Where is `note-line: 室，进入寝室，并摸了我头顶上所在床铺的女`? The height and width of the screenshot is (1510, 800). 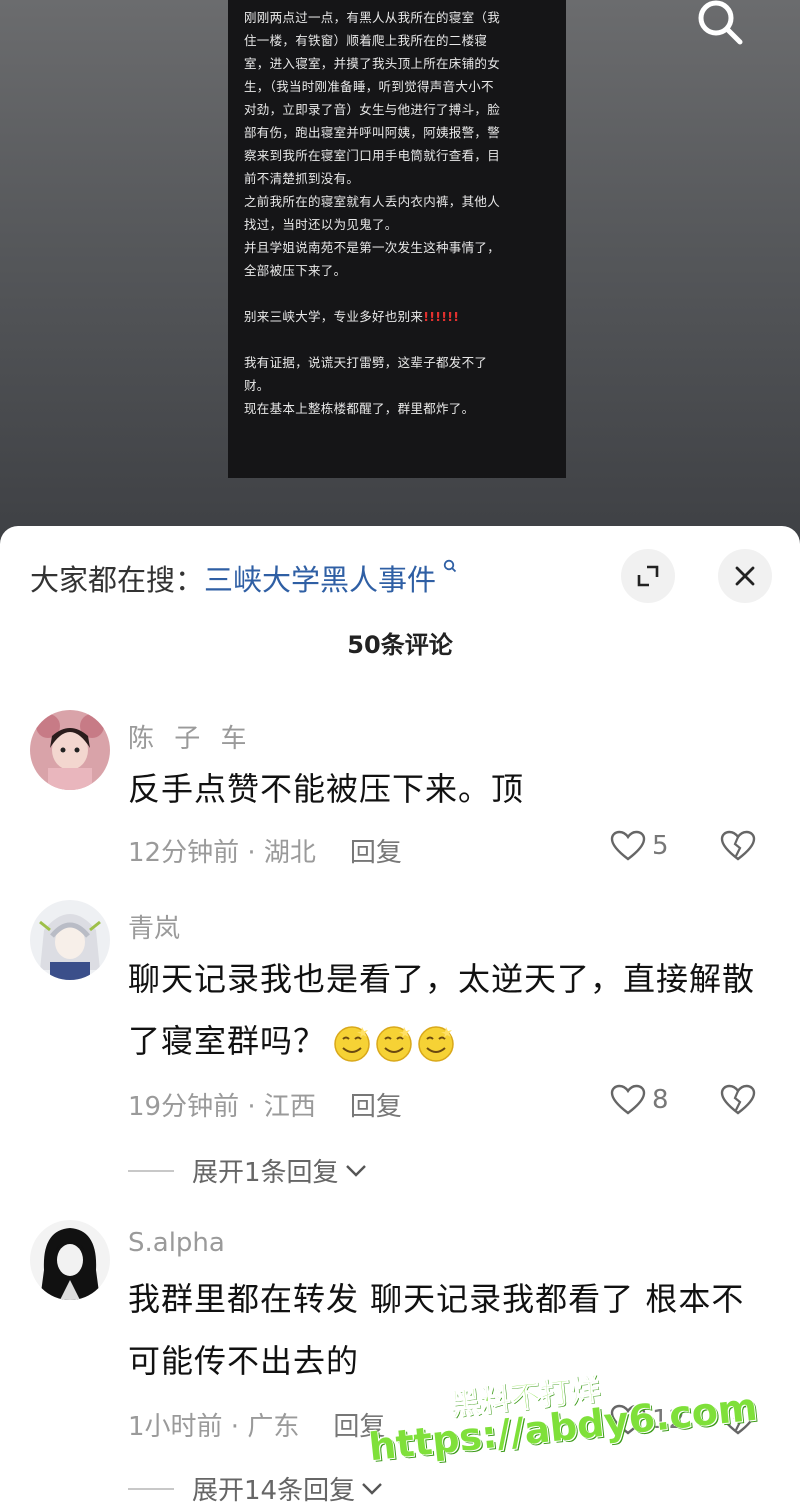
note-line: 室，进入寝室，并摸了我头顶上所在床铺的女 is located at coordinates (372, 63).